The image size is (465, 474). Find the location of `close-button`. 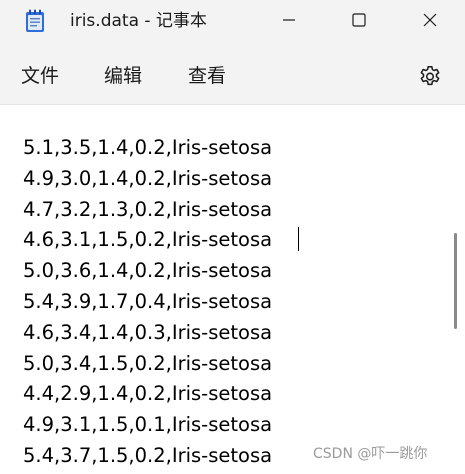

close-button is located at coordinates (430, 20).